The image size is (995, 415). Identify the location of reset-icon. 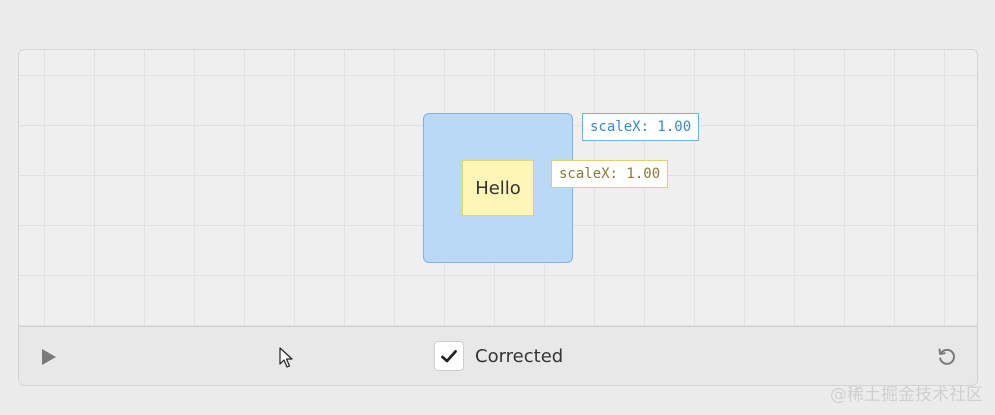
(946, 356).